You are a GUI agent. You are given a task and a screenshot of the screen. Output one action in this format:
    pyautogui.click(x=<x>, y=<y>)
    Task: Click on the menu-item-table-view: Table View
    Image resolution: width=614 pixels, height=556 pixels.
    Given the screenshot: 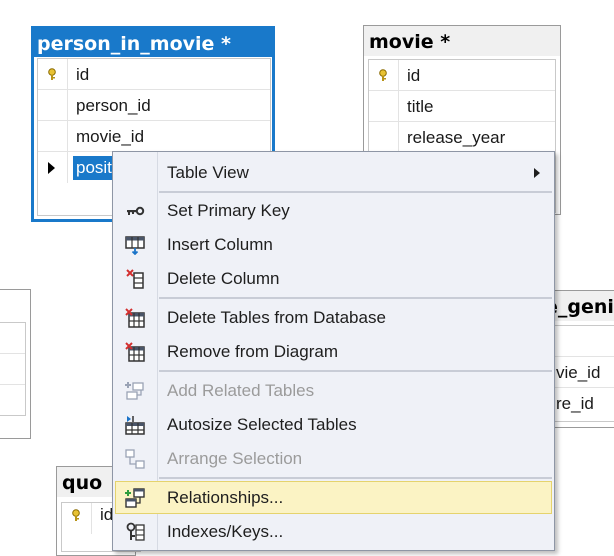 What is the action you would take?
    pyautogui.click(x=333, y=172)
    